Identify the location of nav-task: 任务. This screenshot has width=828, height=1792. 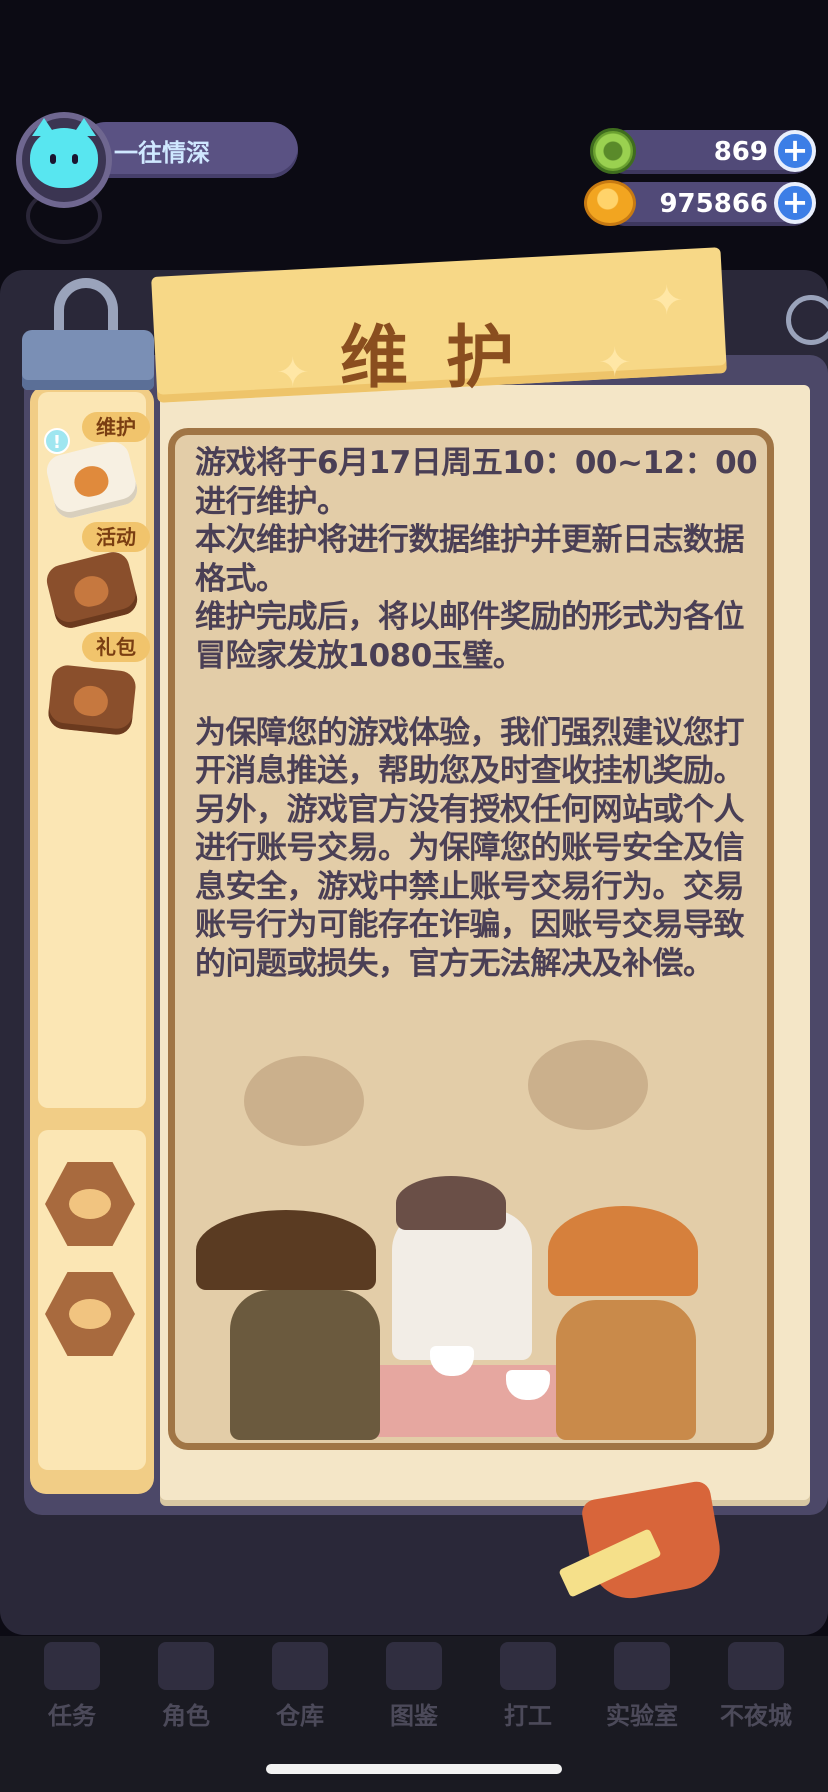
(72, 1686).